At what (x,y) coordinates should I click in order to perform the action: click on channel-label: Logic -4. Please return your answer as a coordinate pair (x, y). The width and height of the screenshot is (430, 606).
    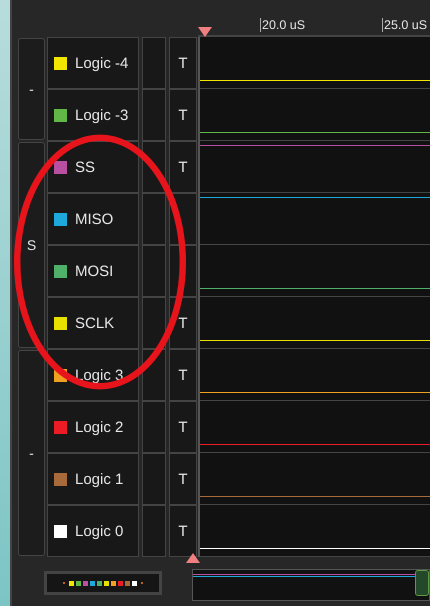
    Looking at the image, I should click on (93, 63).